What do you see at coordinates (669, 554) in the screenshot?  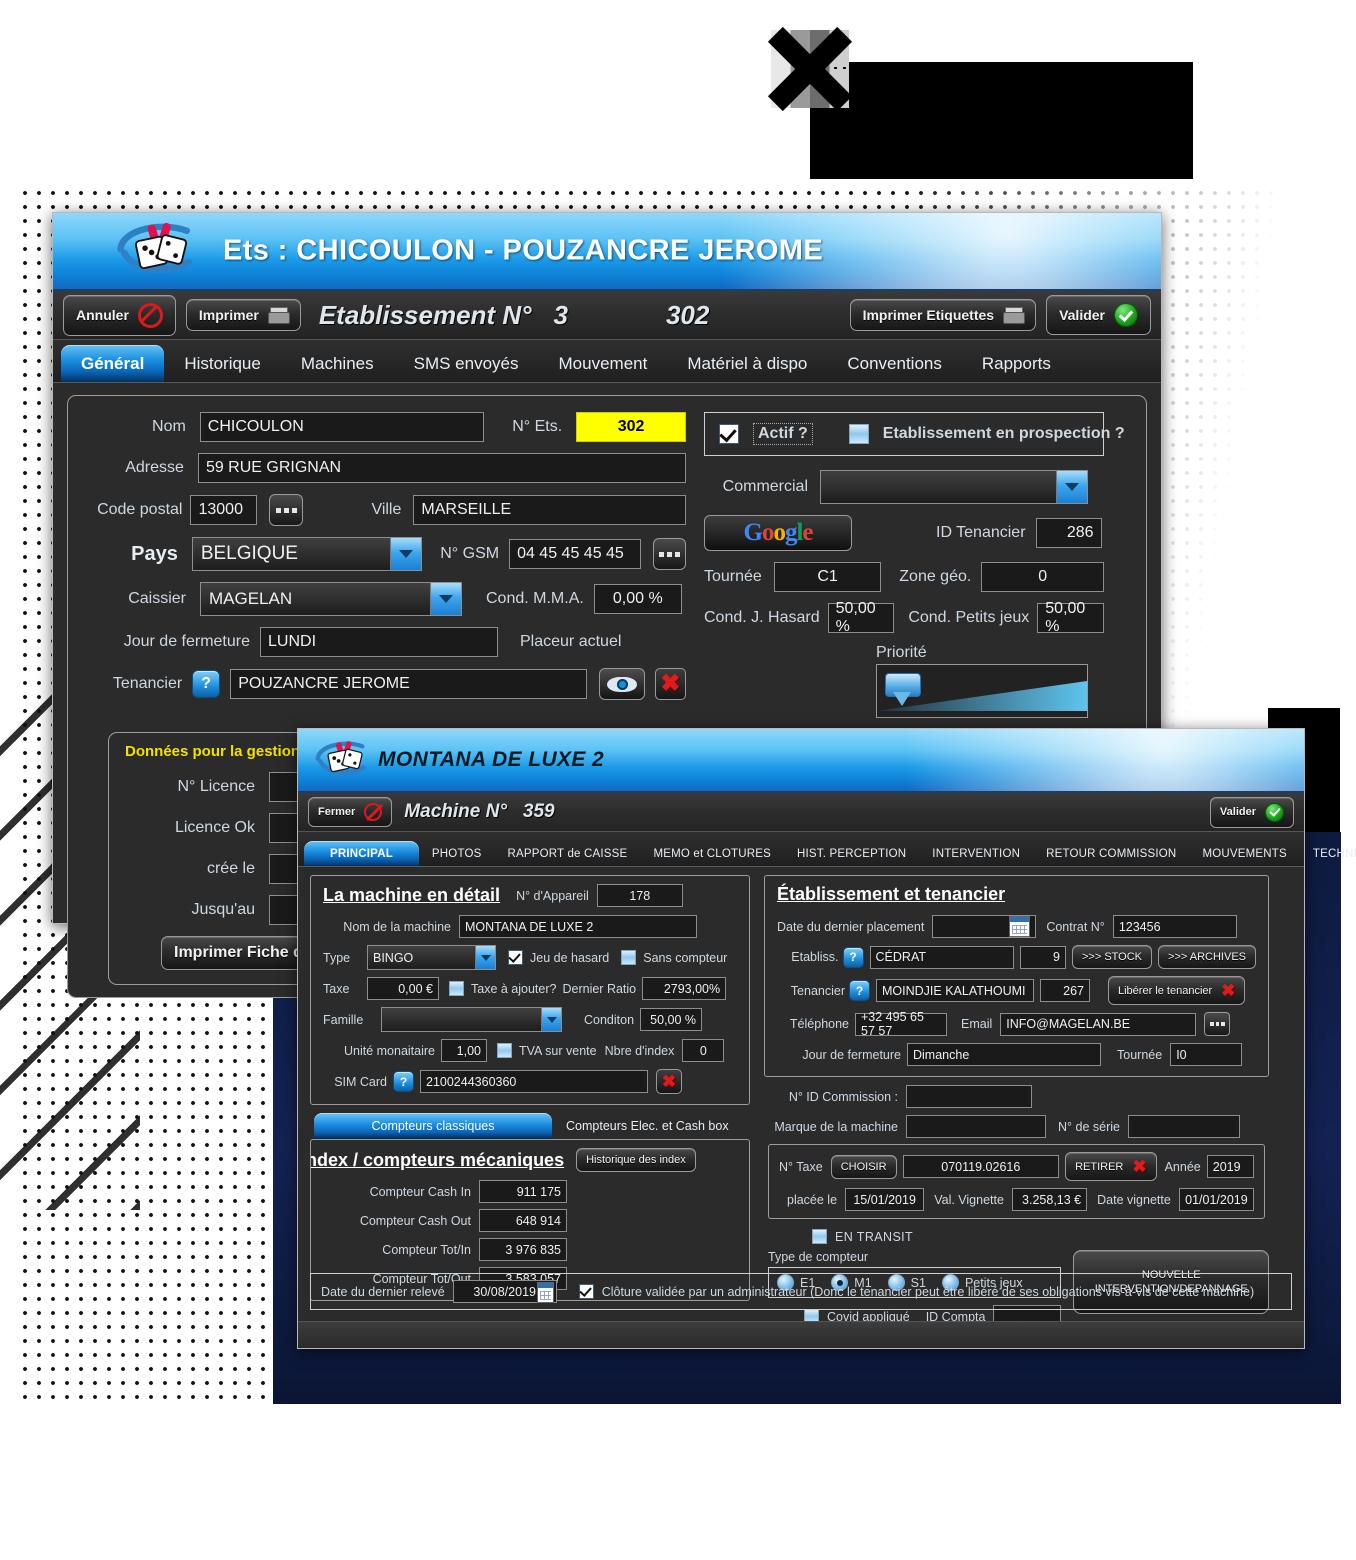 I see `gsm-lookup-button` at bounding box center [669, 554].